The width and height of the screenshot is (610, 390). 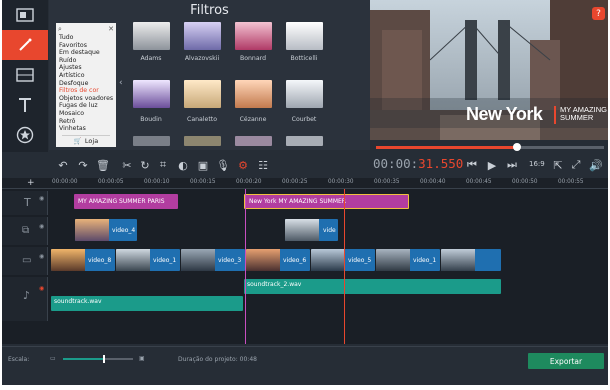 What do you see at coordinates (73, 84) in the screenshot?
I see `category-item: Desfoque` at bounding box center [73, 84].